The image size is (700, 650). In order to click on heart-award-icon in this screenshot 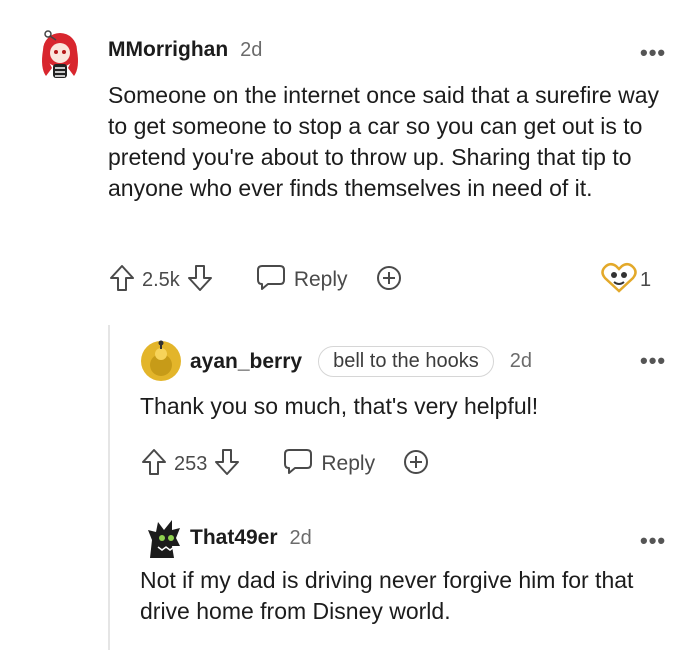, I will do `click(619, 280)`.